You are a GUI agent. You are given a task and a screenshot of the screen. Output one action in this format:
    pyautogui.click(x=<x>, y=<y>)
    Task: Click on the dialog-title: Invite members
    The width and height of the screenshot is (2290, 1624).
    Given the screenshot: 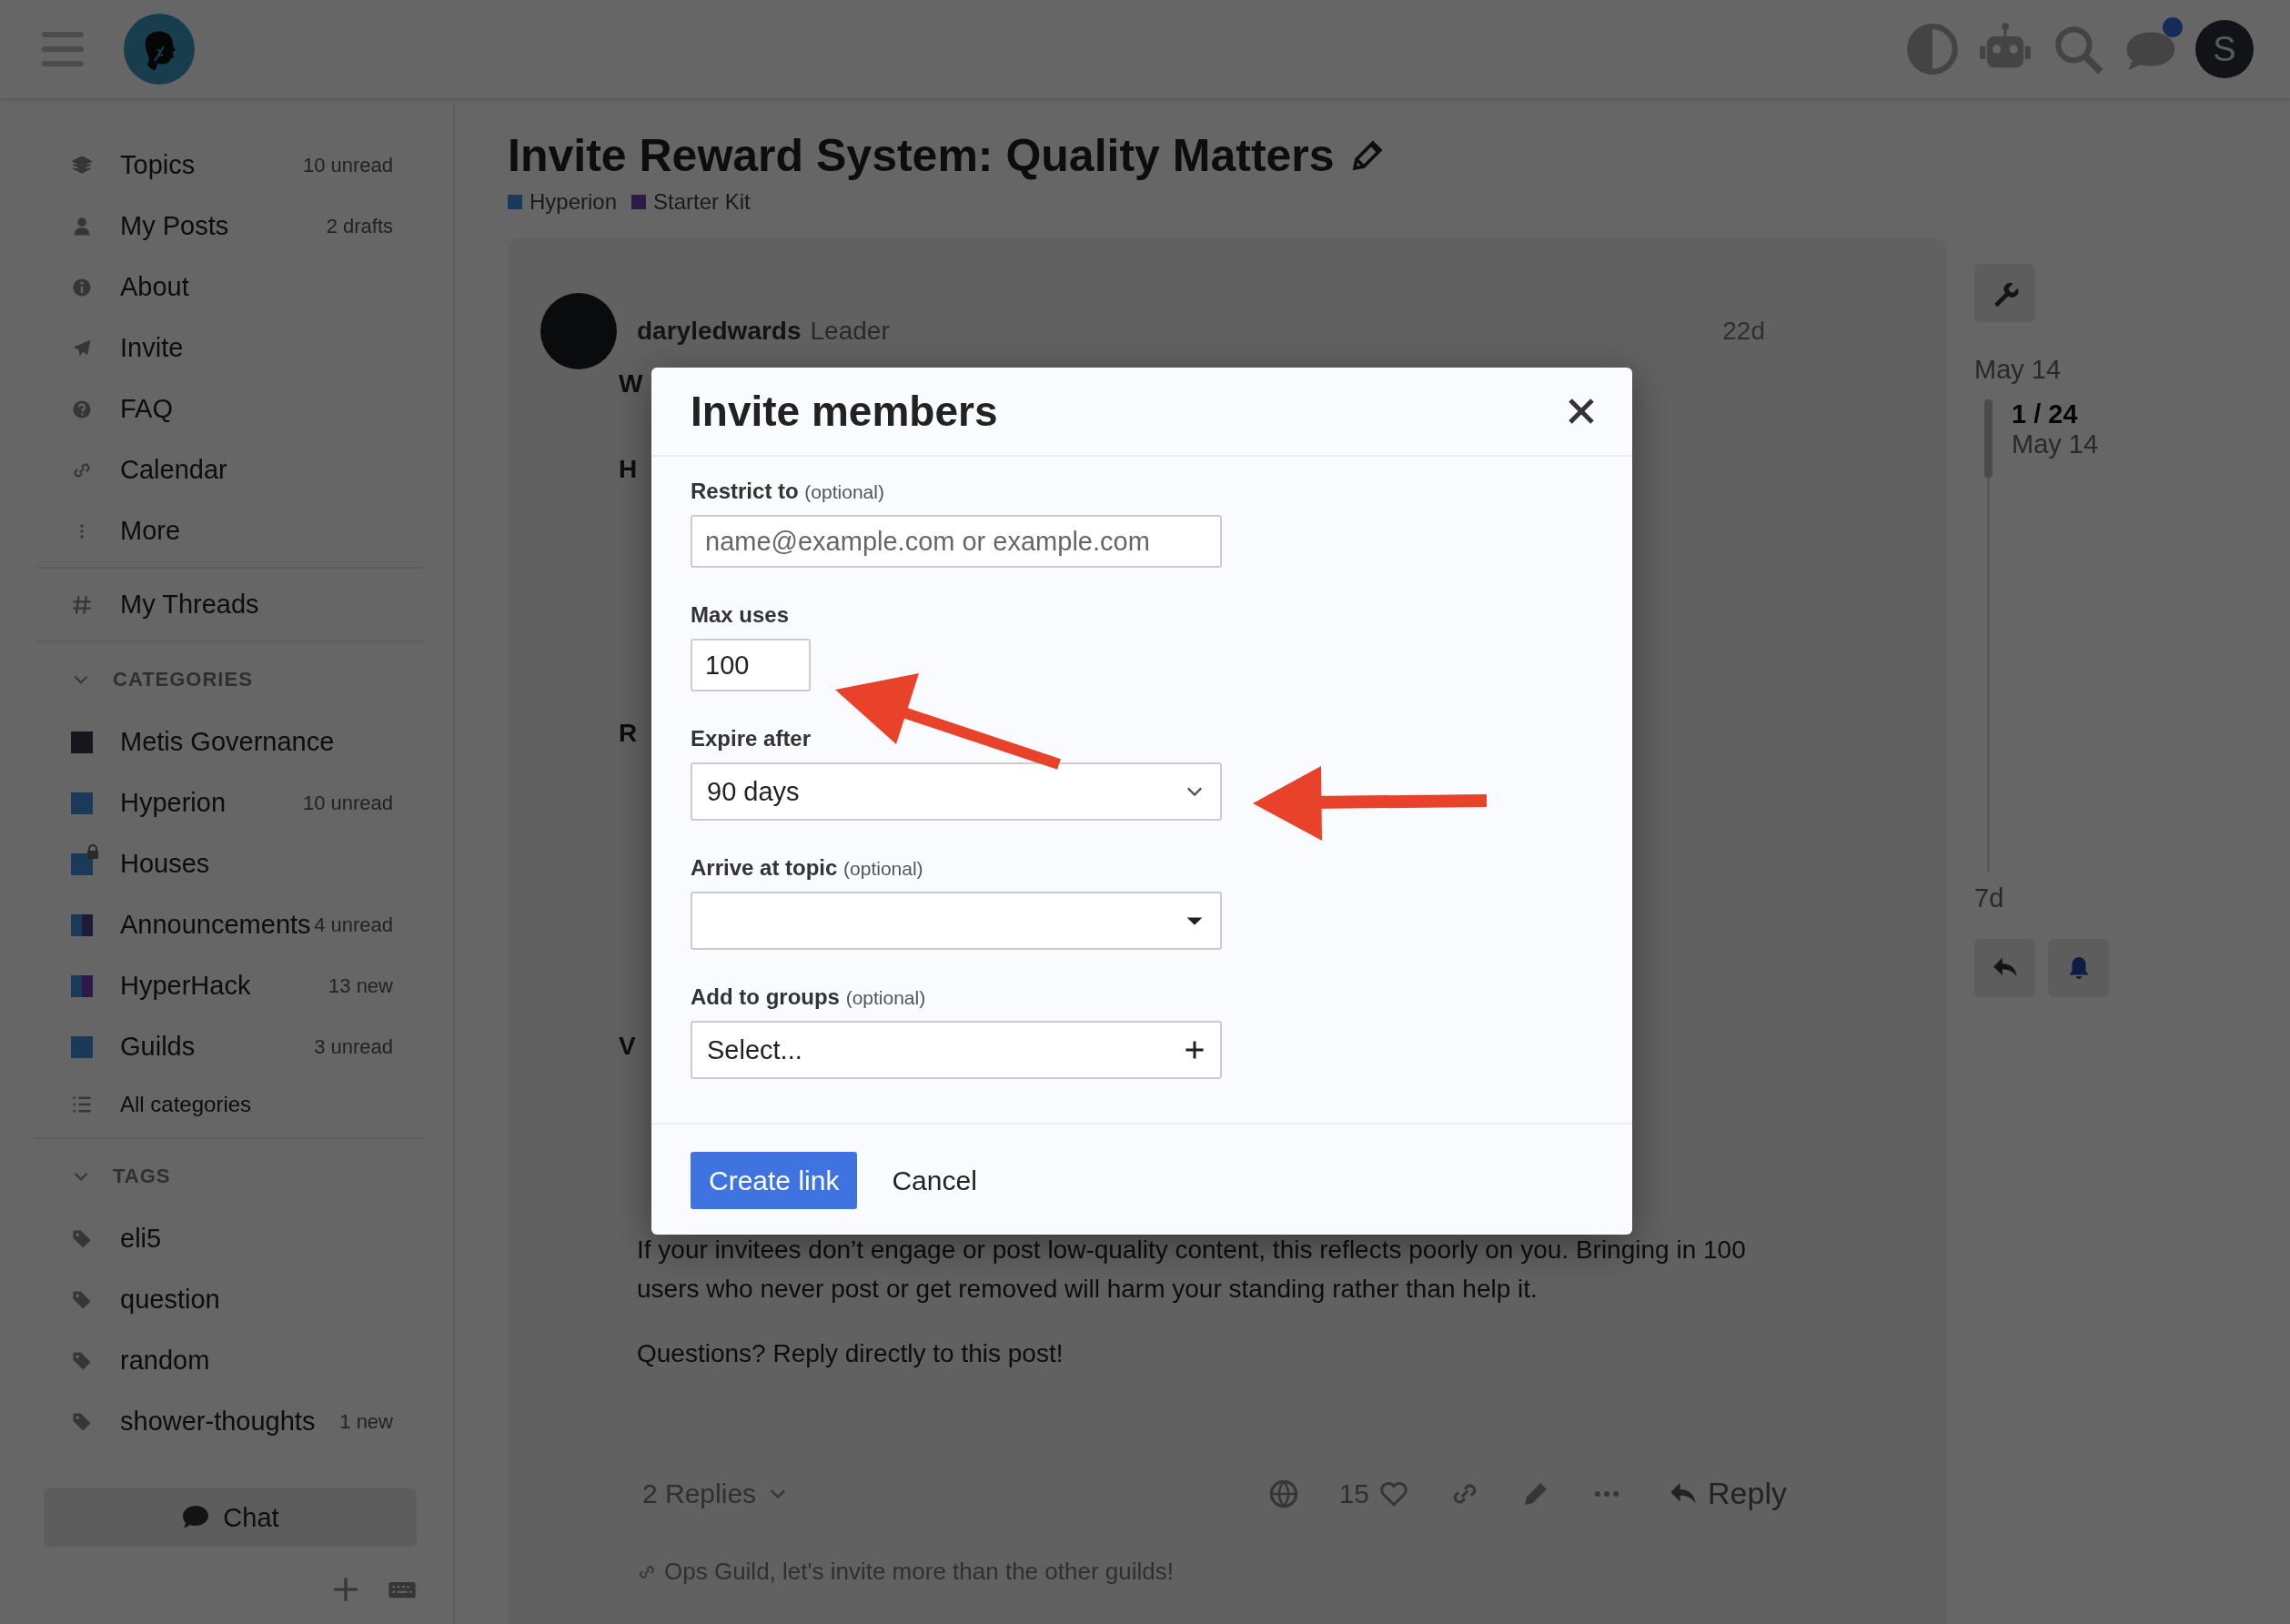 What is the action you would take?
    pyautogui.click(x=844, y=411)
    